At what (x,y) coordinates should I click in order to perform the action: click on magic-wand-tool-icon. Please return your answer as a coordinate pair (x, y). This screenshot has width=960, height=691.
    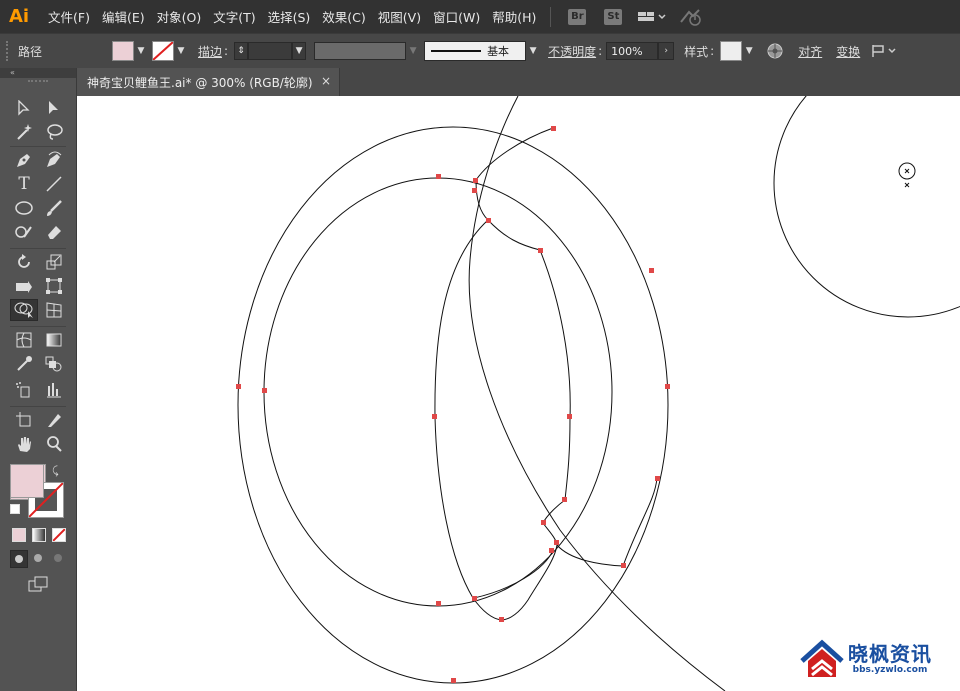
    Looking at the image, I should click on (24, 132).